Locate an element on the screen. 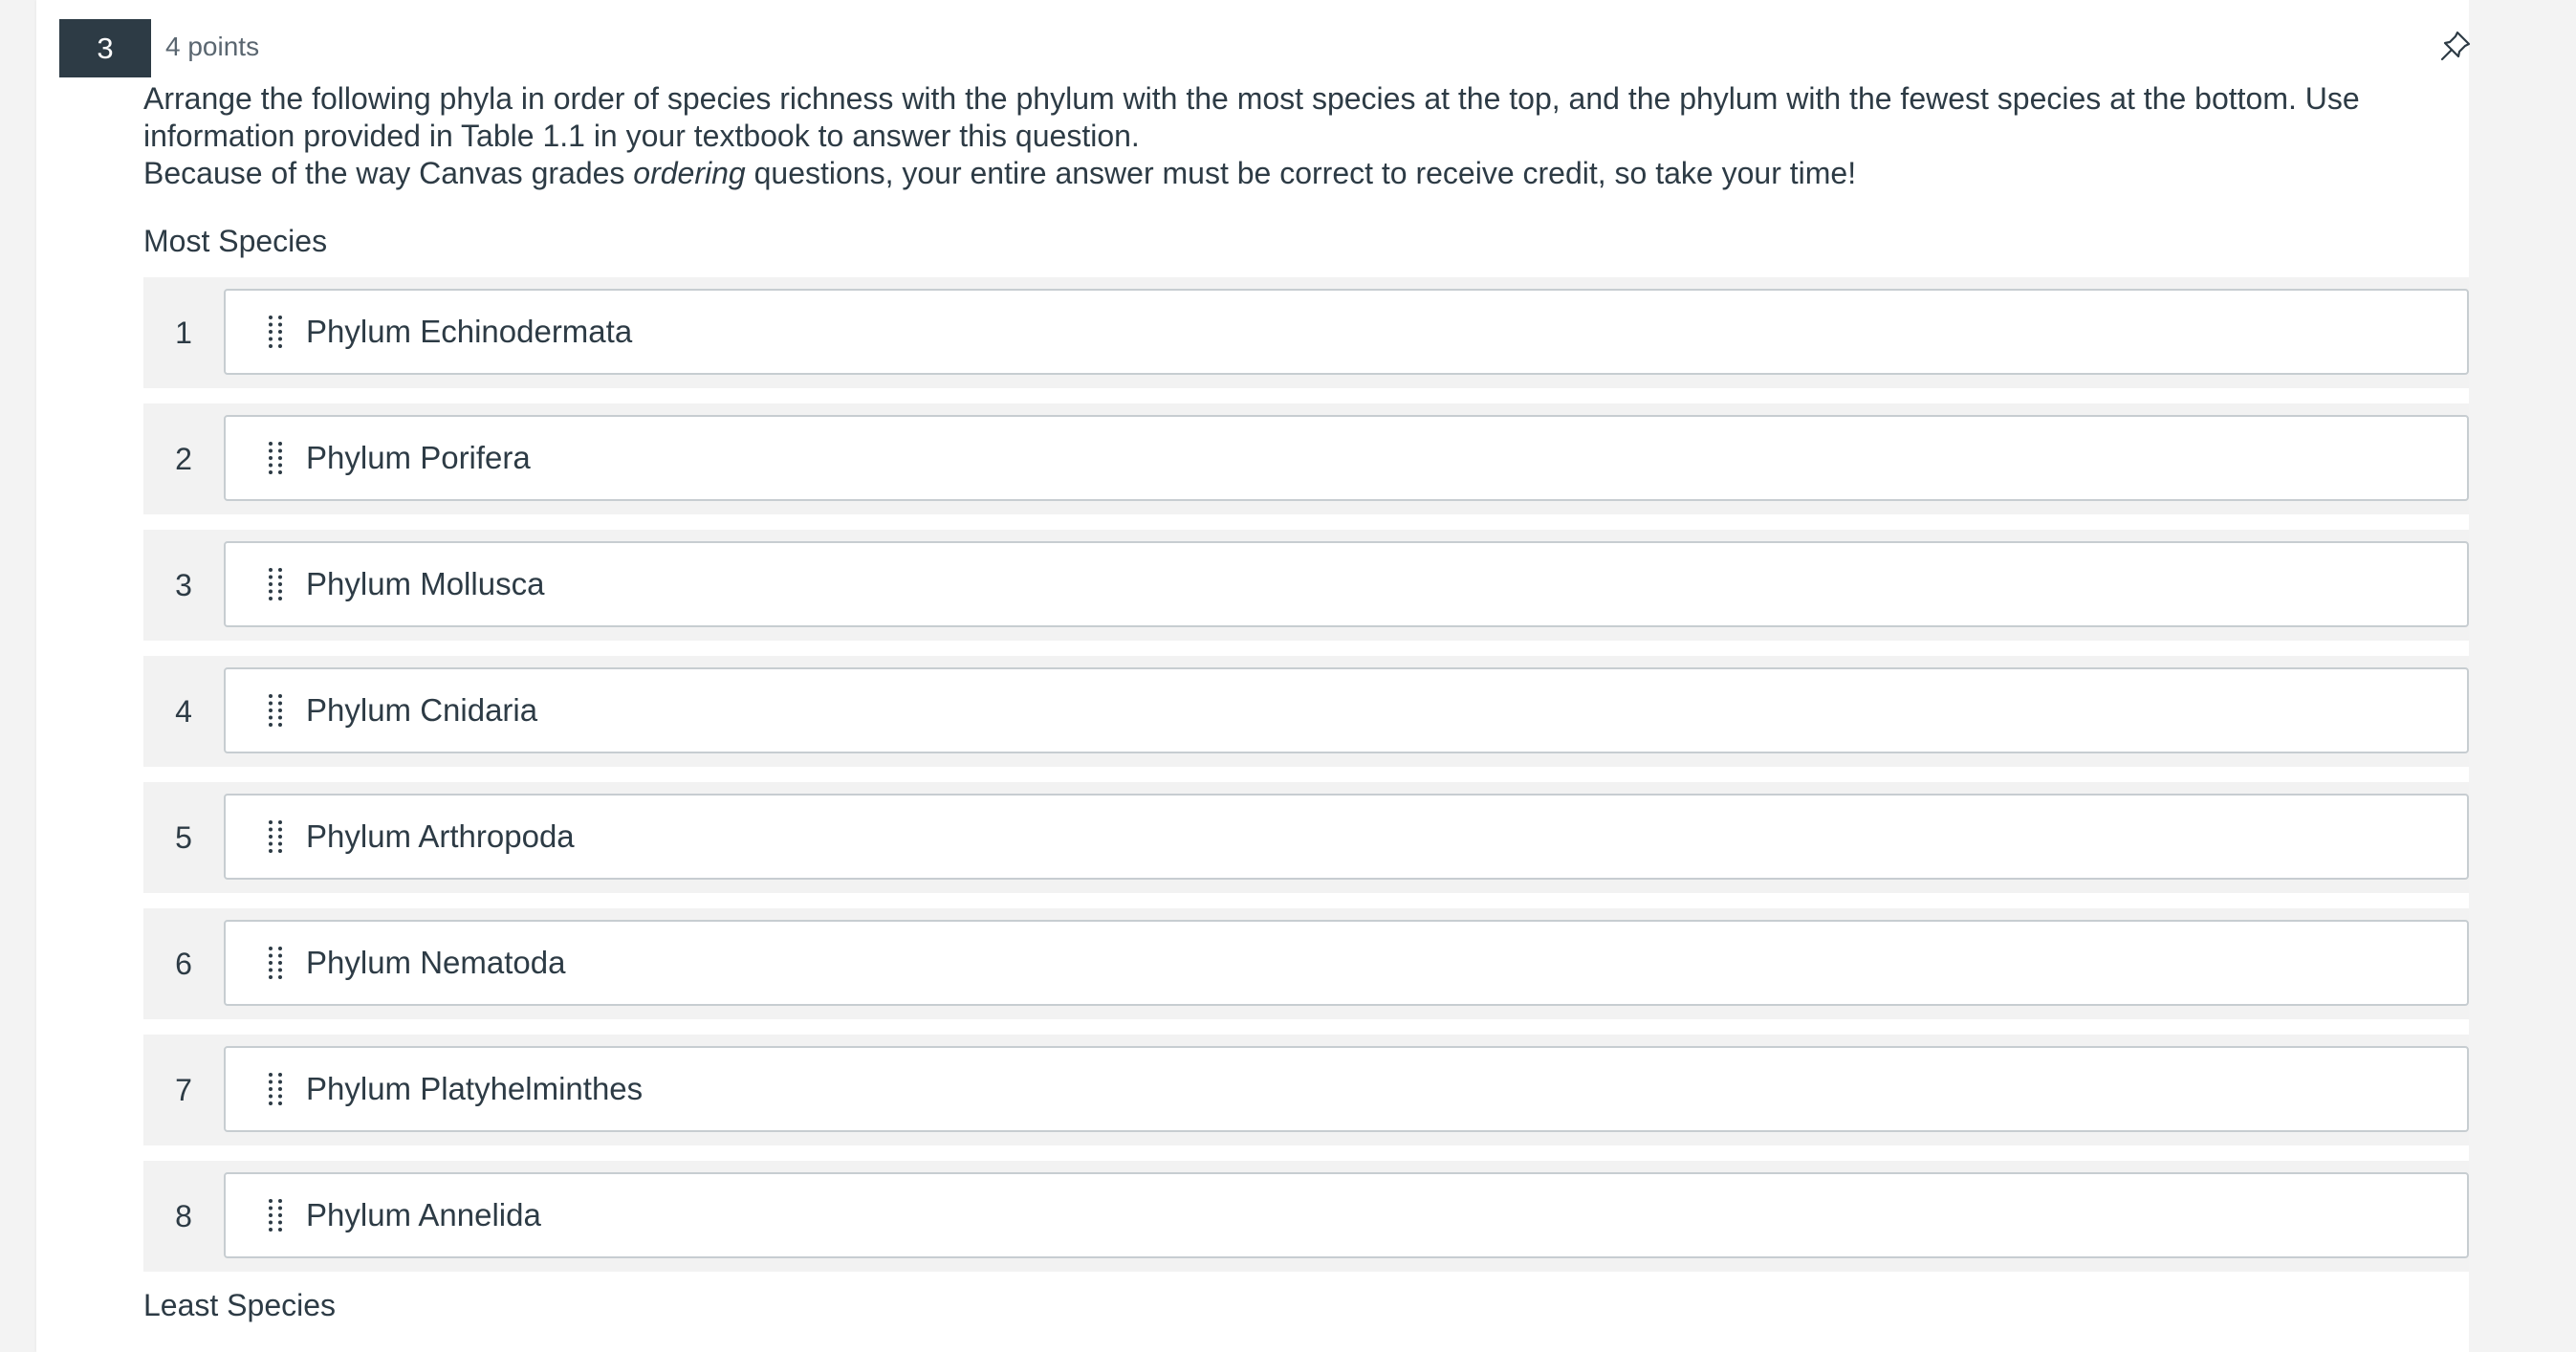 The height and width of the screenshot is (1352, 2576). order-row: 4 Phylum Cnidaria is located at coordinates (1311, 711).